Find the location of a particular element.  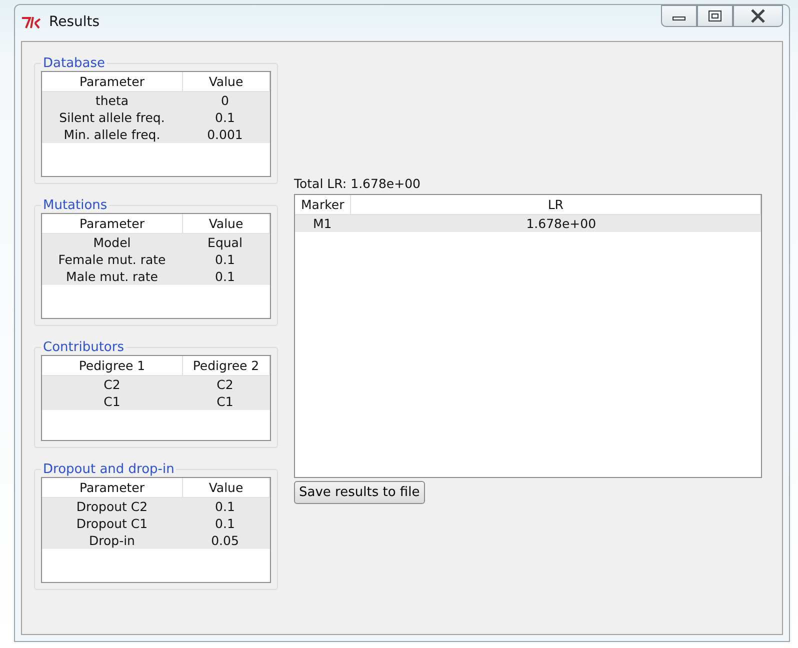

close-button is located at coordinates (758, 16).